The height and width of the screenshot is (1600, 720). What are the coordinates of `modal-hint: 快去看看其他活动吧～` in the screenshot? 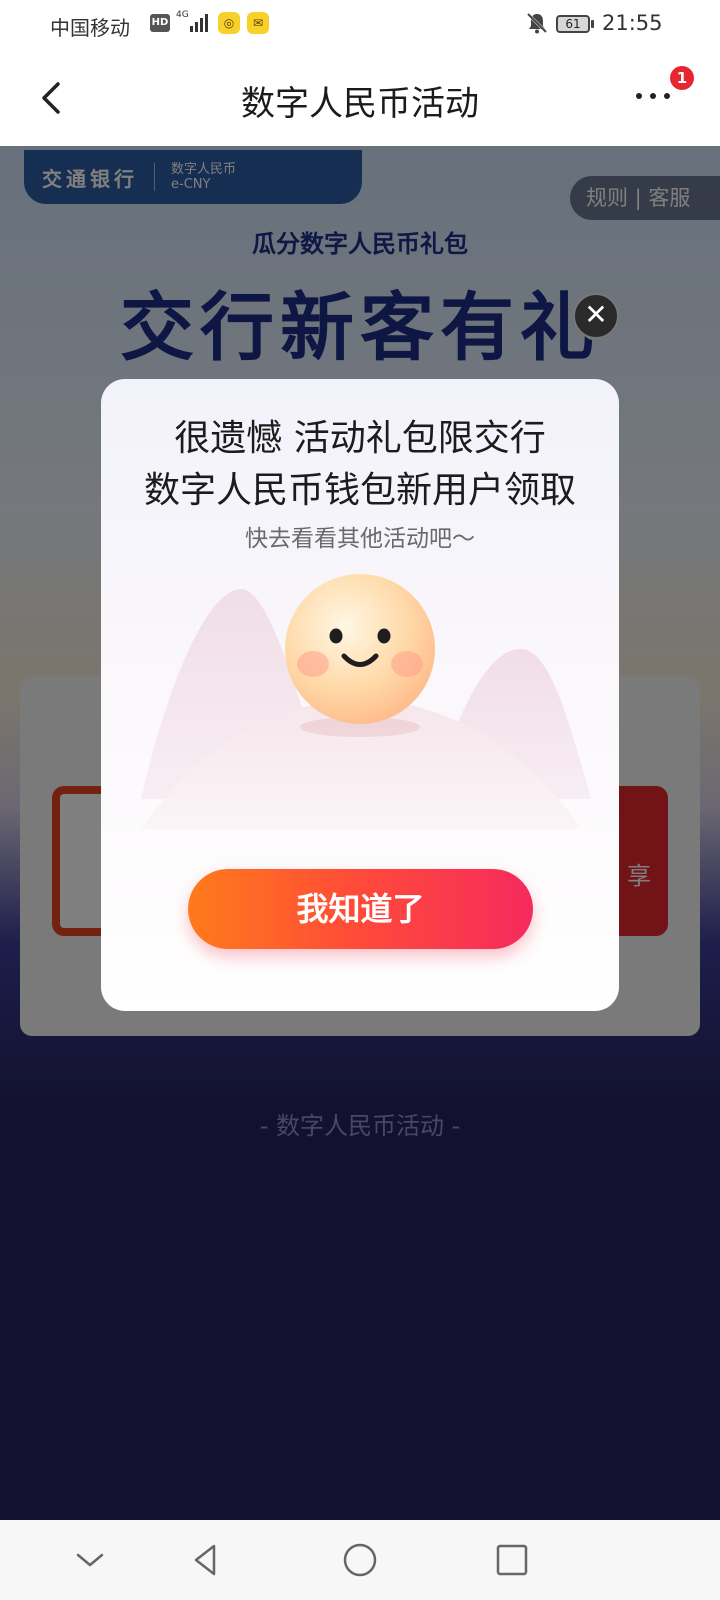 It's located at (360, 539).